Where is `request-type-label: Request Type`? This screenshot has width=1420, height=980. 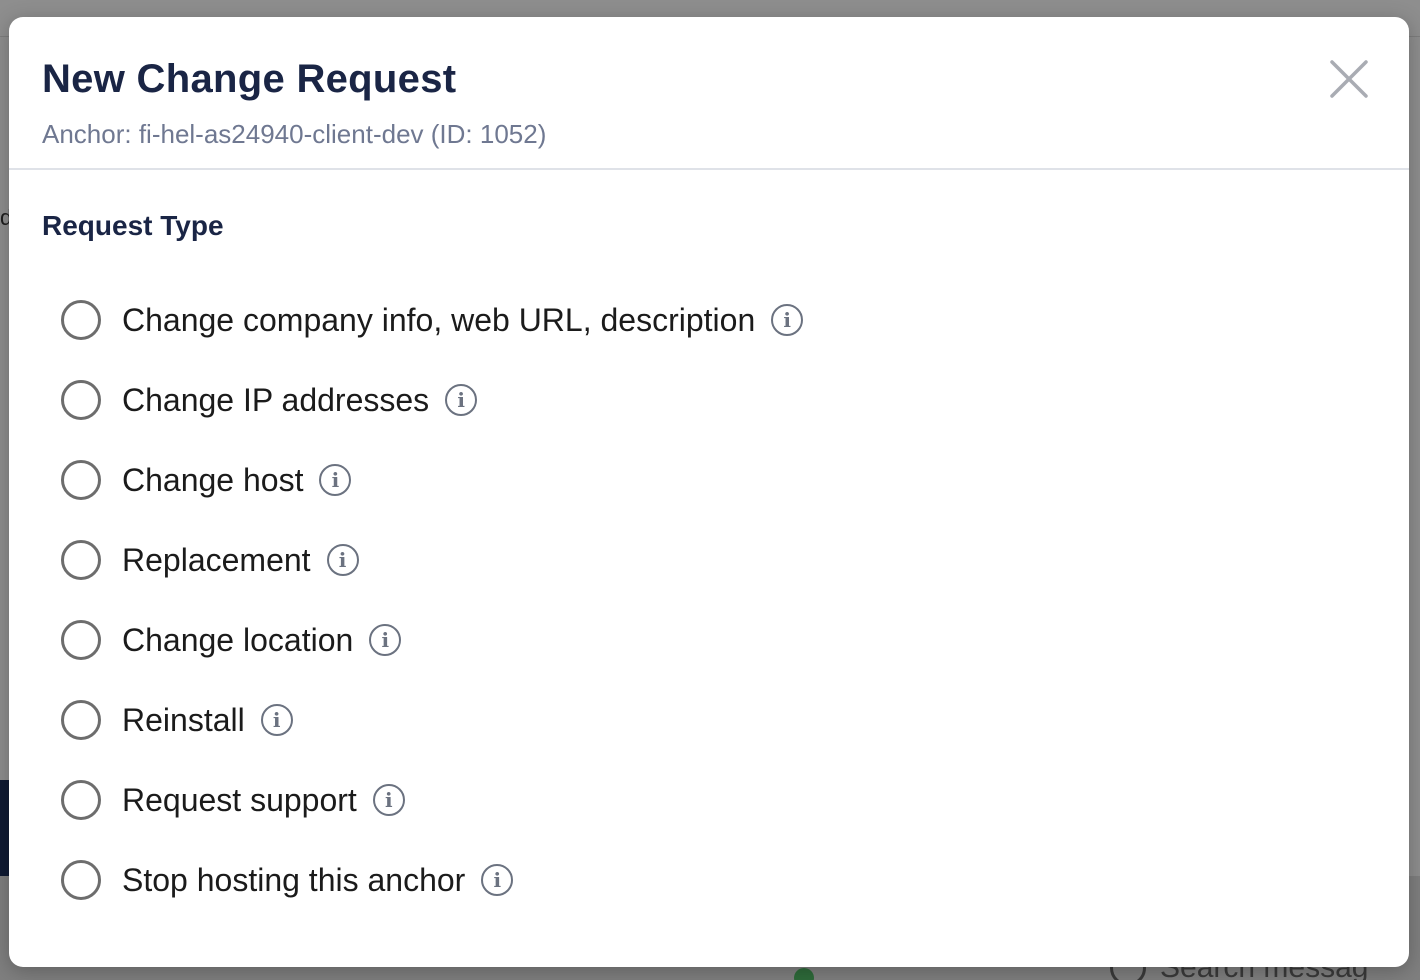
request-type-label: Request Type is located at coordinates (133, 225).